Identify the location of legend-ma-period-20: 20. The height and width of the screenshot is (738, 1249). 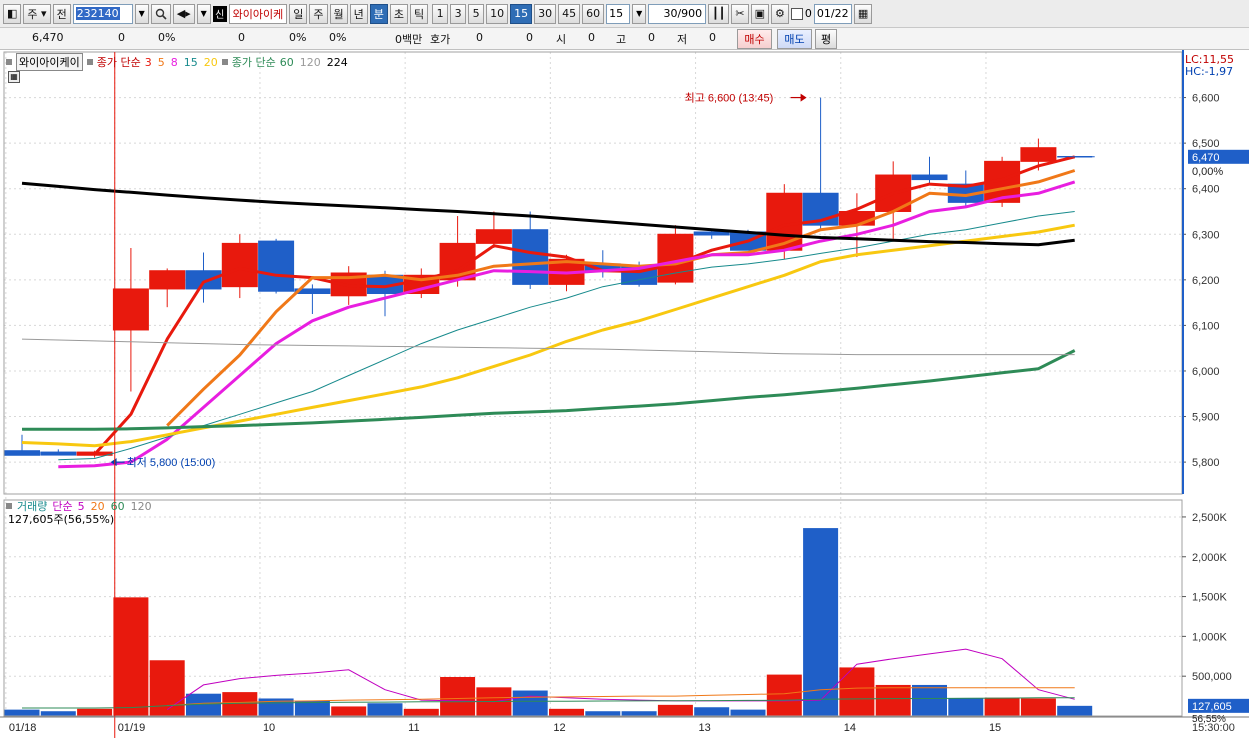
(211, 62).